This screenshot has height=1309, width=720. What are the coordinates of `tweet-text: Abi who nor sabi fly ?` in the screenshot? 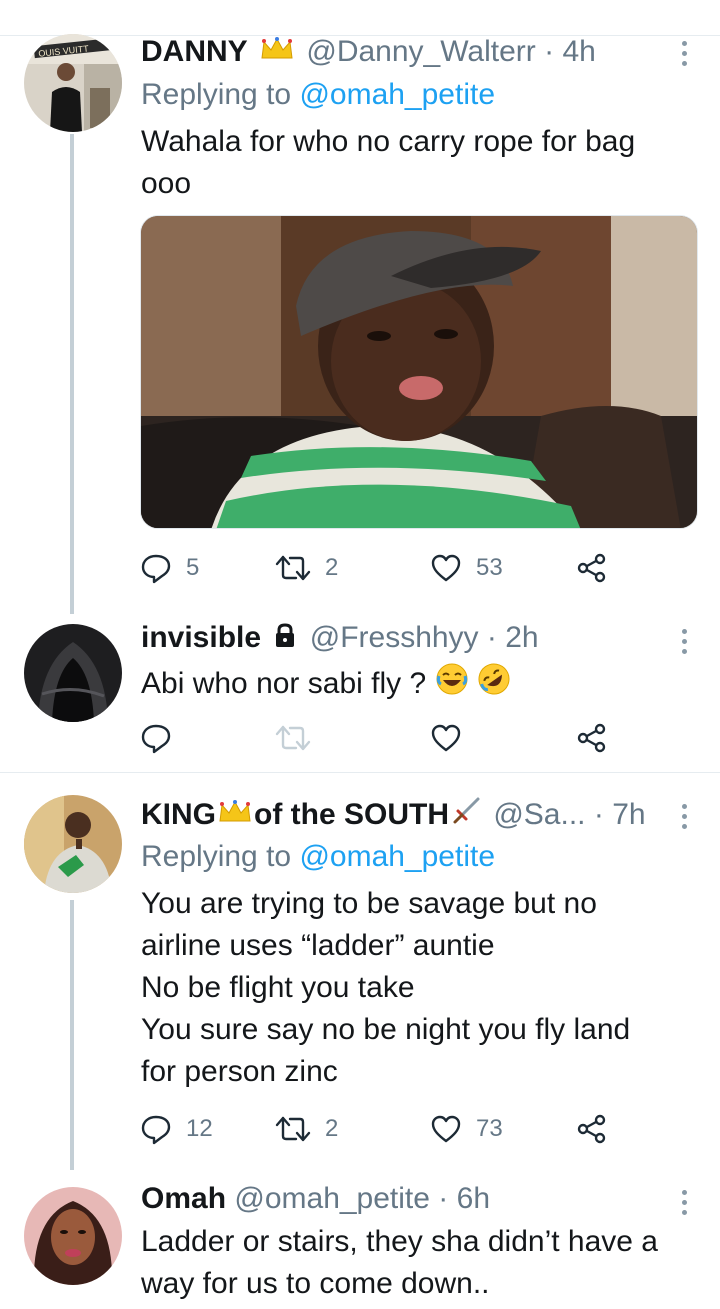 It's located at (410, 685).